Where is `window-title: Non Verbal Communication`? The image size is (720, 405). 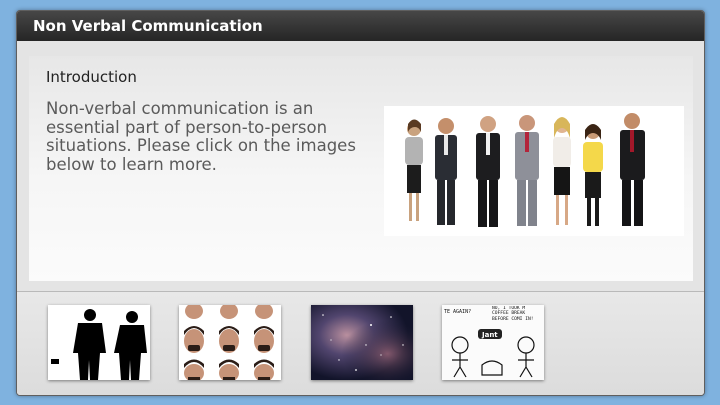 window-title: Non Verbal Communication is located at coordinates (360, 26).